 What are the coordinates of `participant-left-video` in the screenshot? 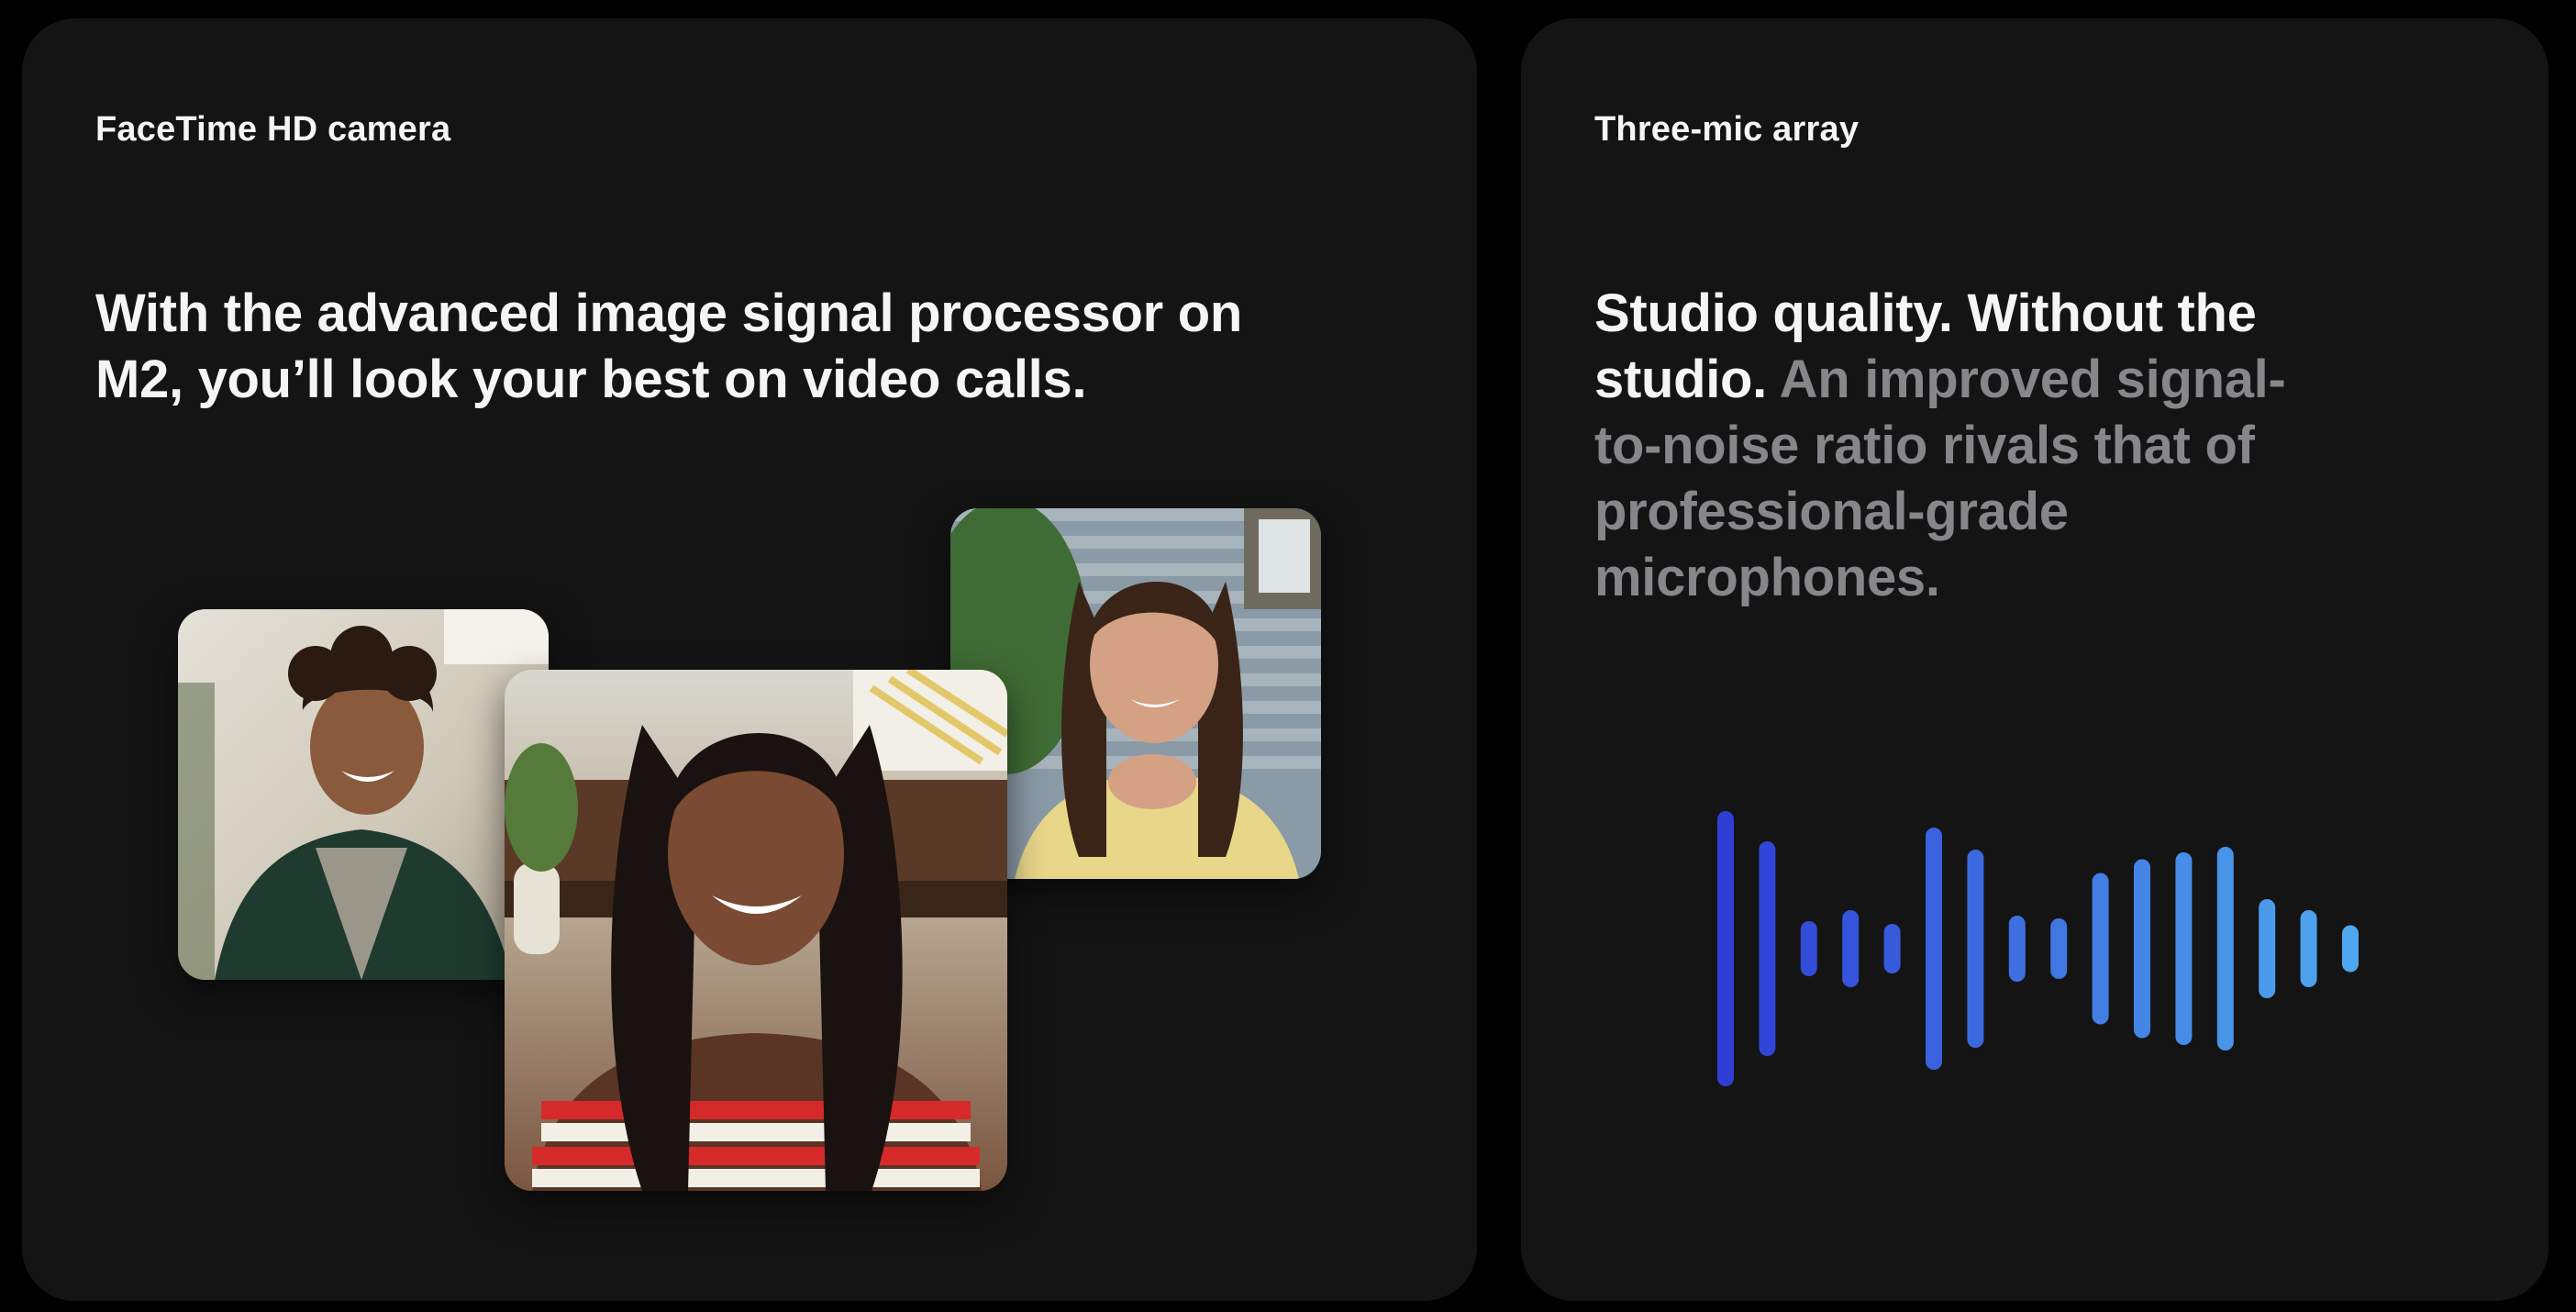 It's located at (363, 794).